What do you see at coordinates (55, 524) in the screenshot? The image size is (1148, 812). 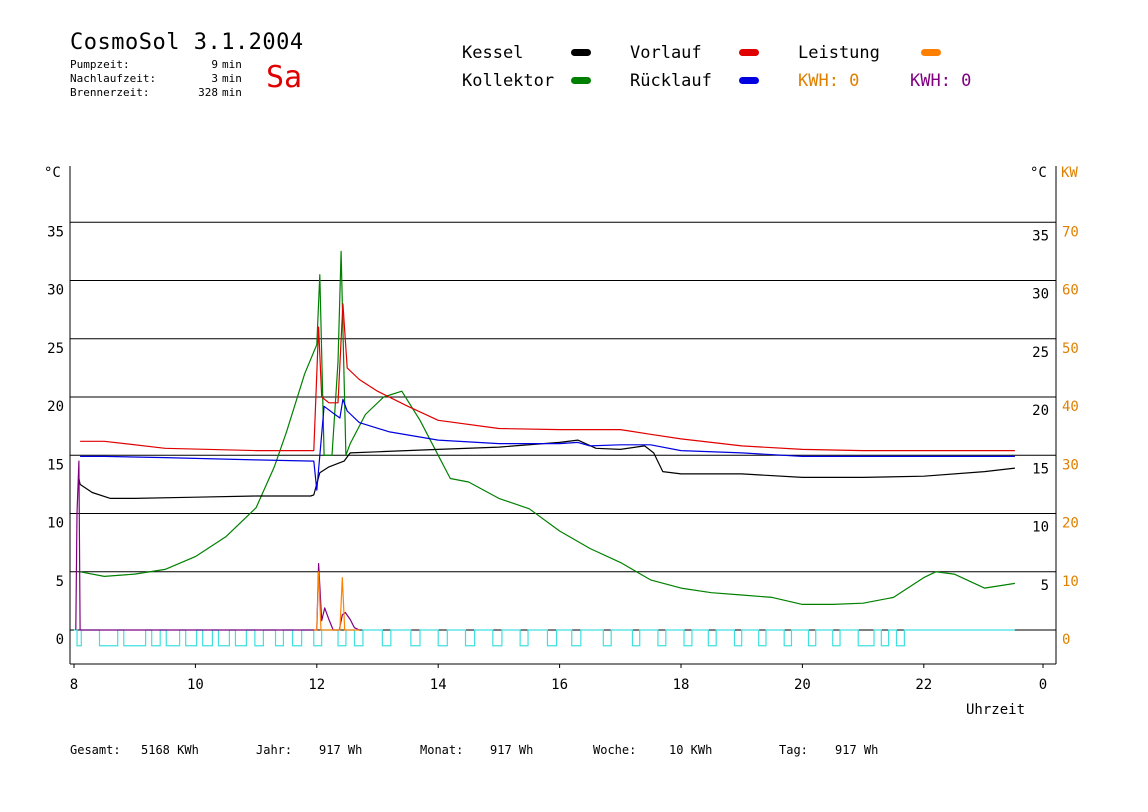 I see `y-tick-label-left: 10` at bounding box center [55, 524].